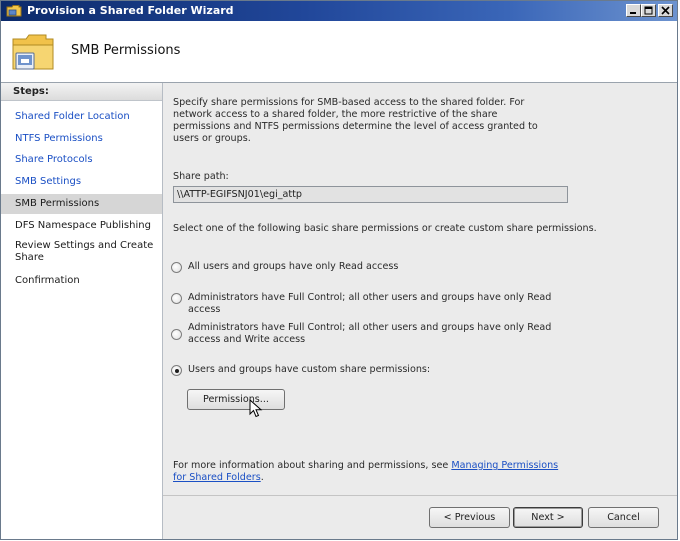 The width and height of the screenshot is (680, 541). Describe the element at coordinates (81, 204) in the screenshot. I see `step-smb-permissions: SMB Permissions` at that location.